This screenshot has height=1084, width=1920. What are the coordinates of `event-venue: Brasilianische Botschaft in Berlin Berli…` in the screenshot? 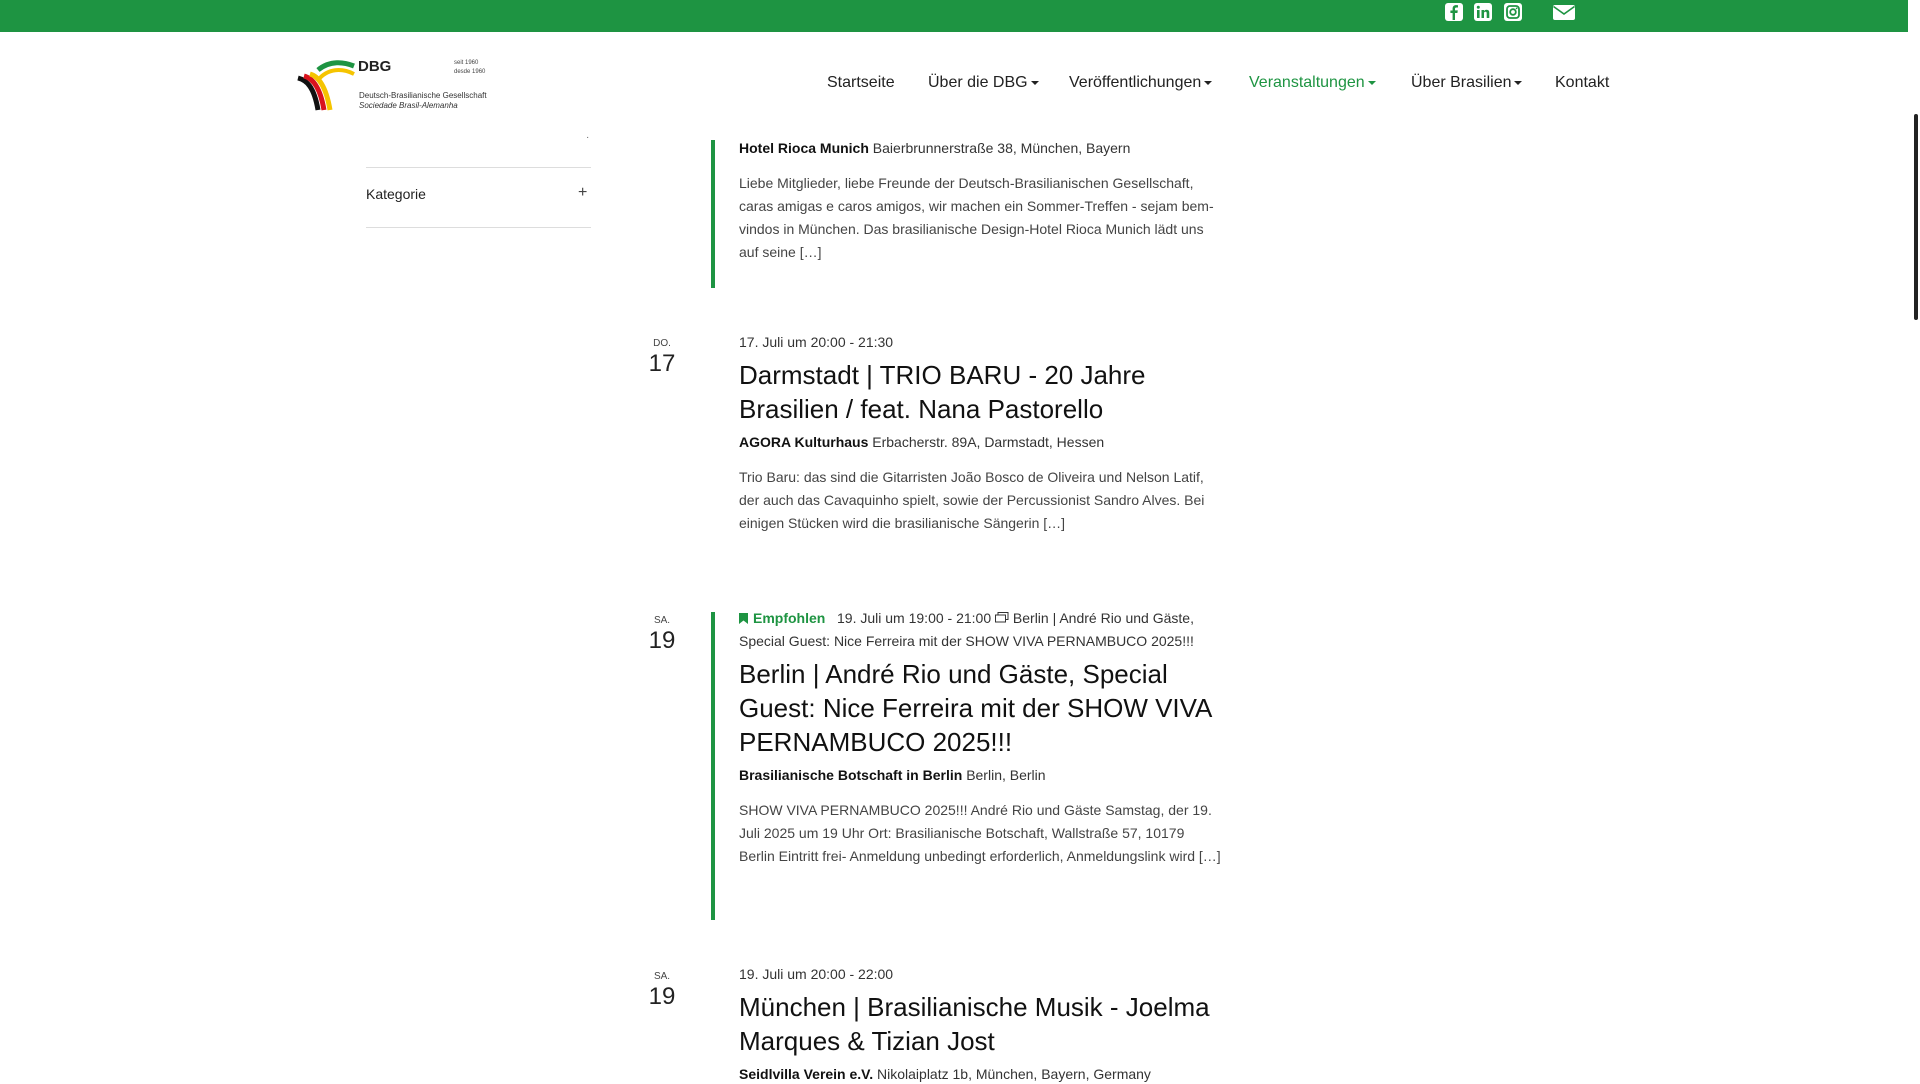 It's located at (981, 775).